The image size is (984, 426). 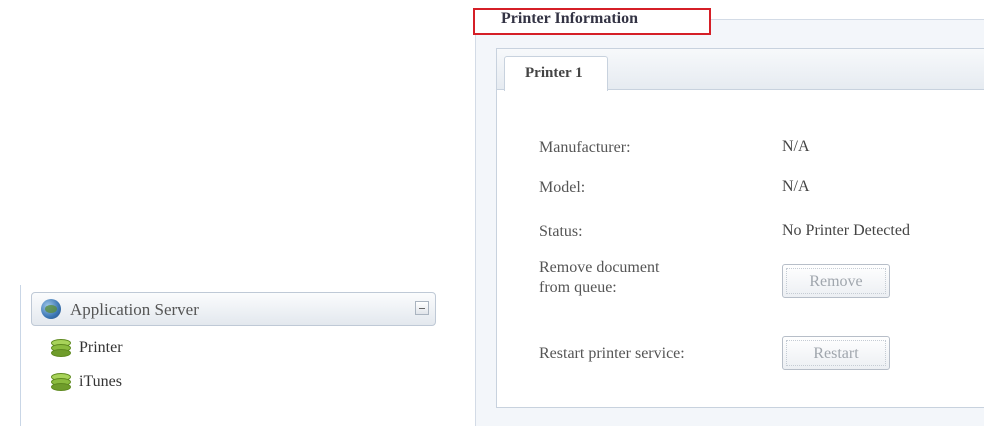 I want to click on status-label: Status:, so click(x=561, y=231).